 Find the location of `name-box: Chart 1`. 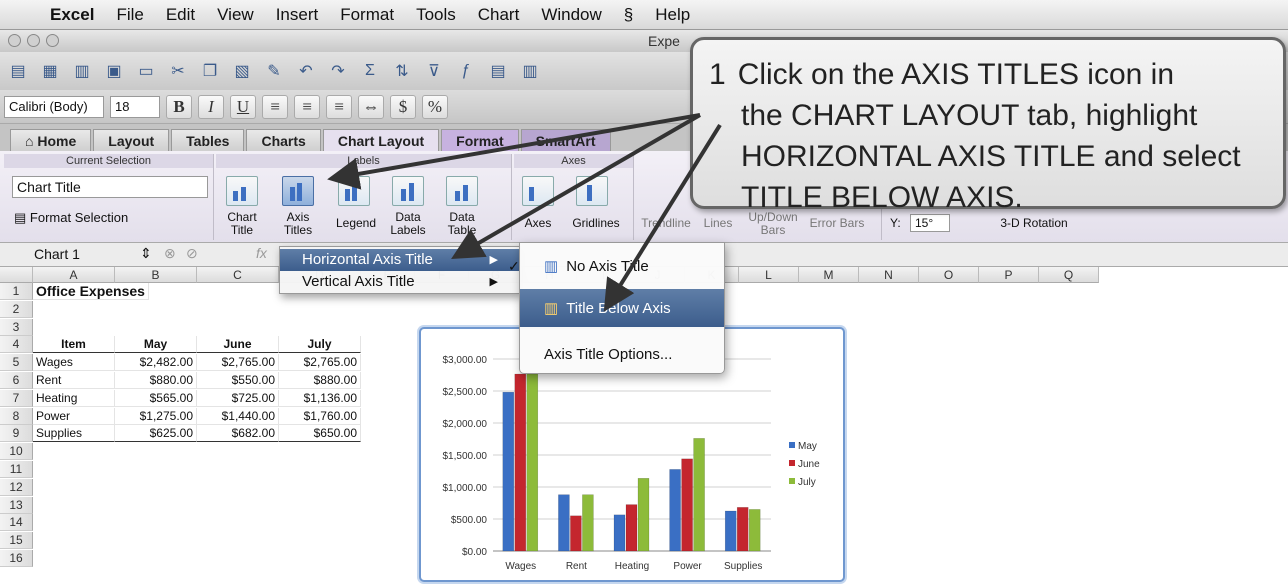

name-box: Chart 1 is located at coordinates (82, 254).